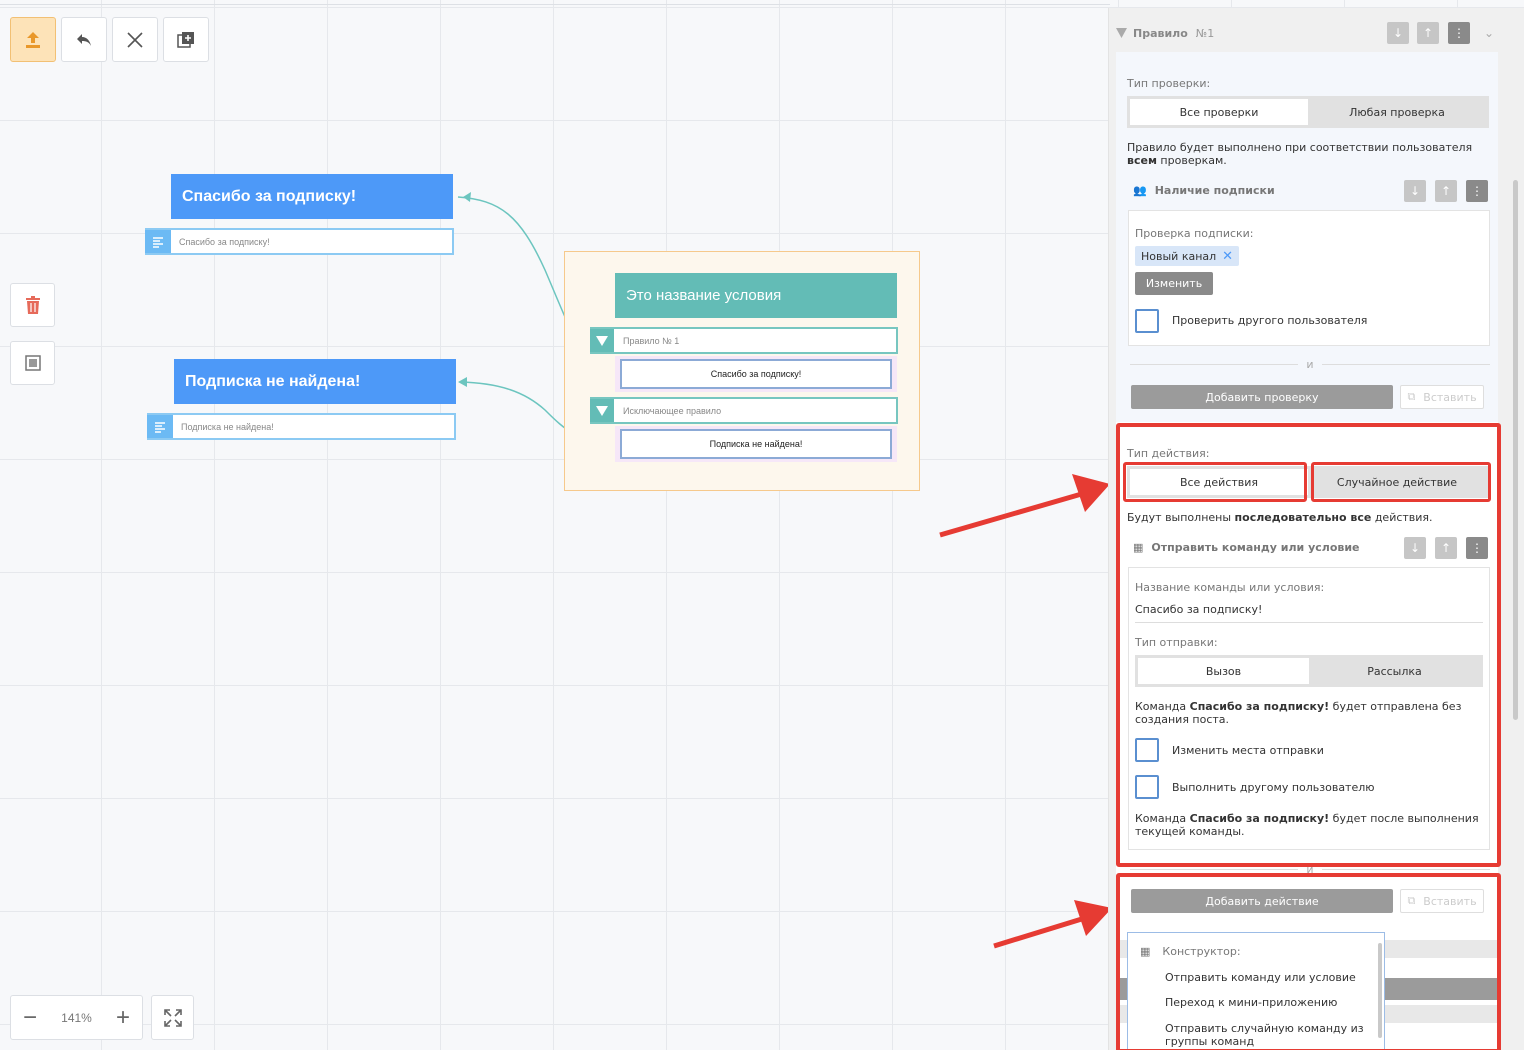 Image resolution: width=1524 pixels, height=1050 pixels. I want to click on check-type-any: Любая проверка, so click(1397, 112).